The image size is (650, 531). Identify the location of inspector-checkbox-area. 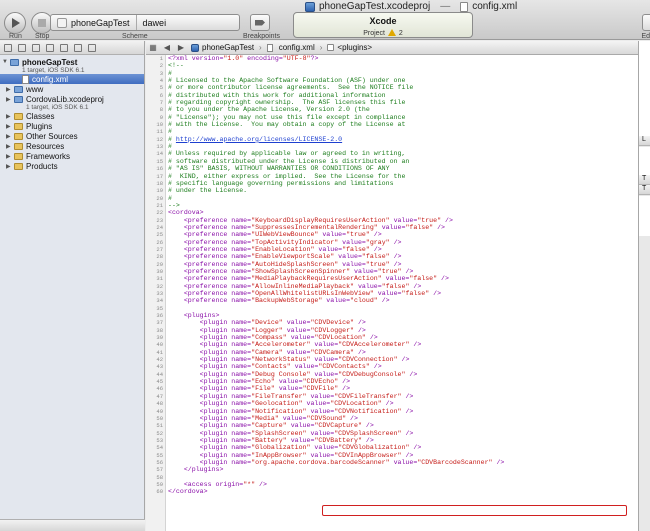
(644, 216).